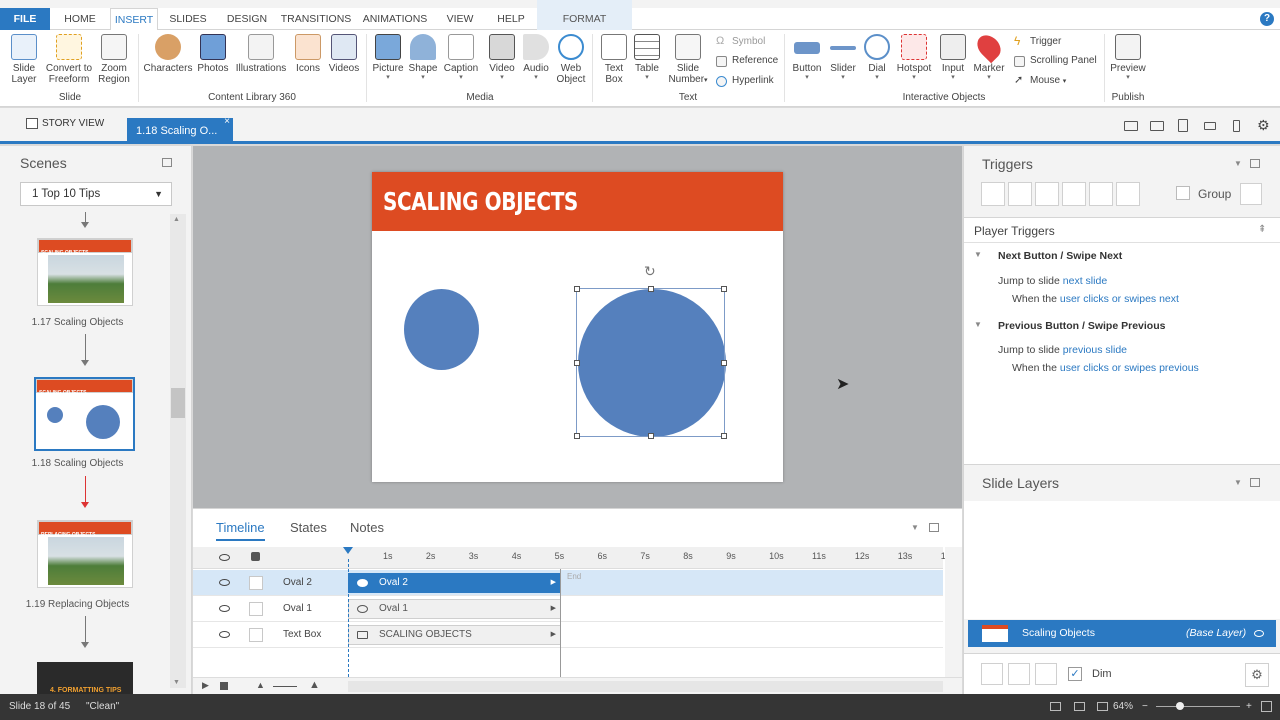 This screenshot has width=1280, height=720. Describe the element at coordinates (454, 635) in the screenshot. I see `timeline-bar: SCALING OBJECTS ▶` at that location.